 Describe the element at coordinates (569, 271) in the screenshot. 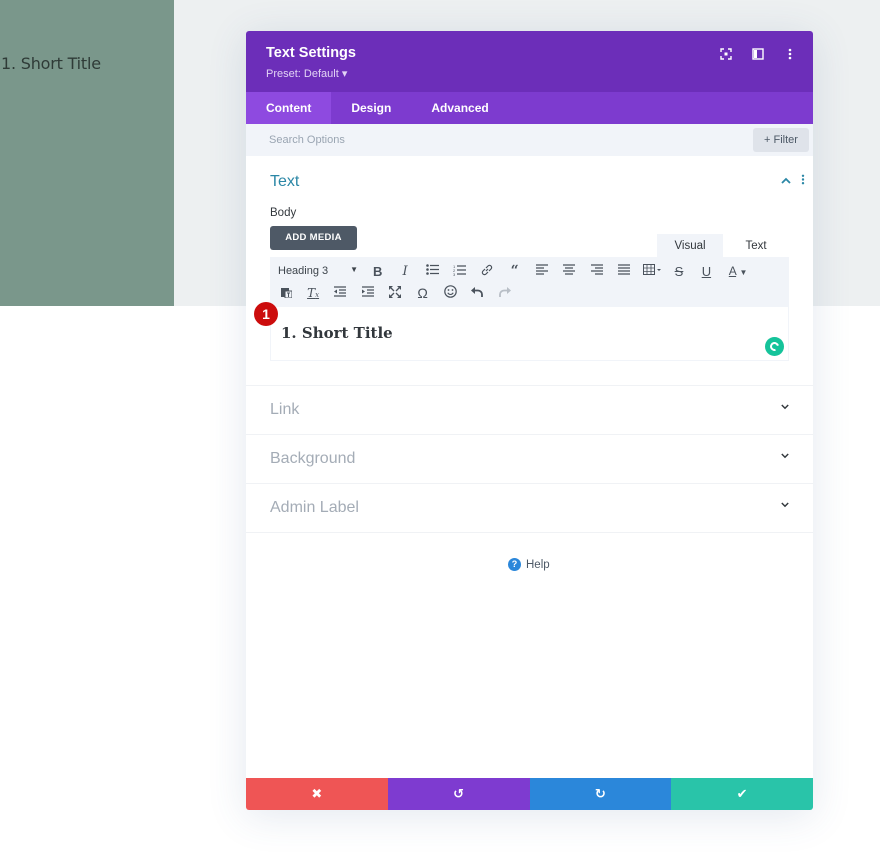

I see `align-center-icon` at that location.